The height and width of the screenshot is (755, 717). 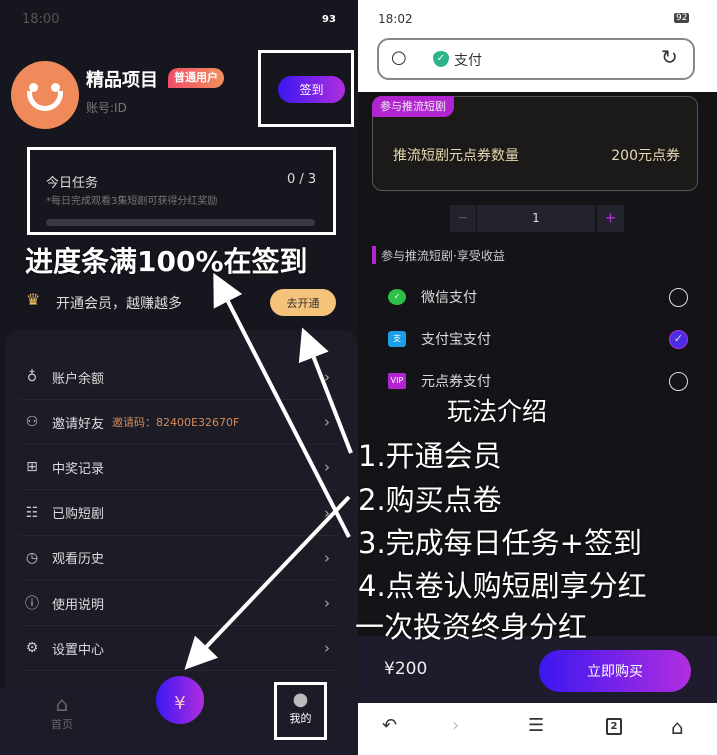 I want to click on guide-step: 4.点卷认购短剧享分红, so click(x=502, y=586).